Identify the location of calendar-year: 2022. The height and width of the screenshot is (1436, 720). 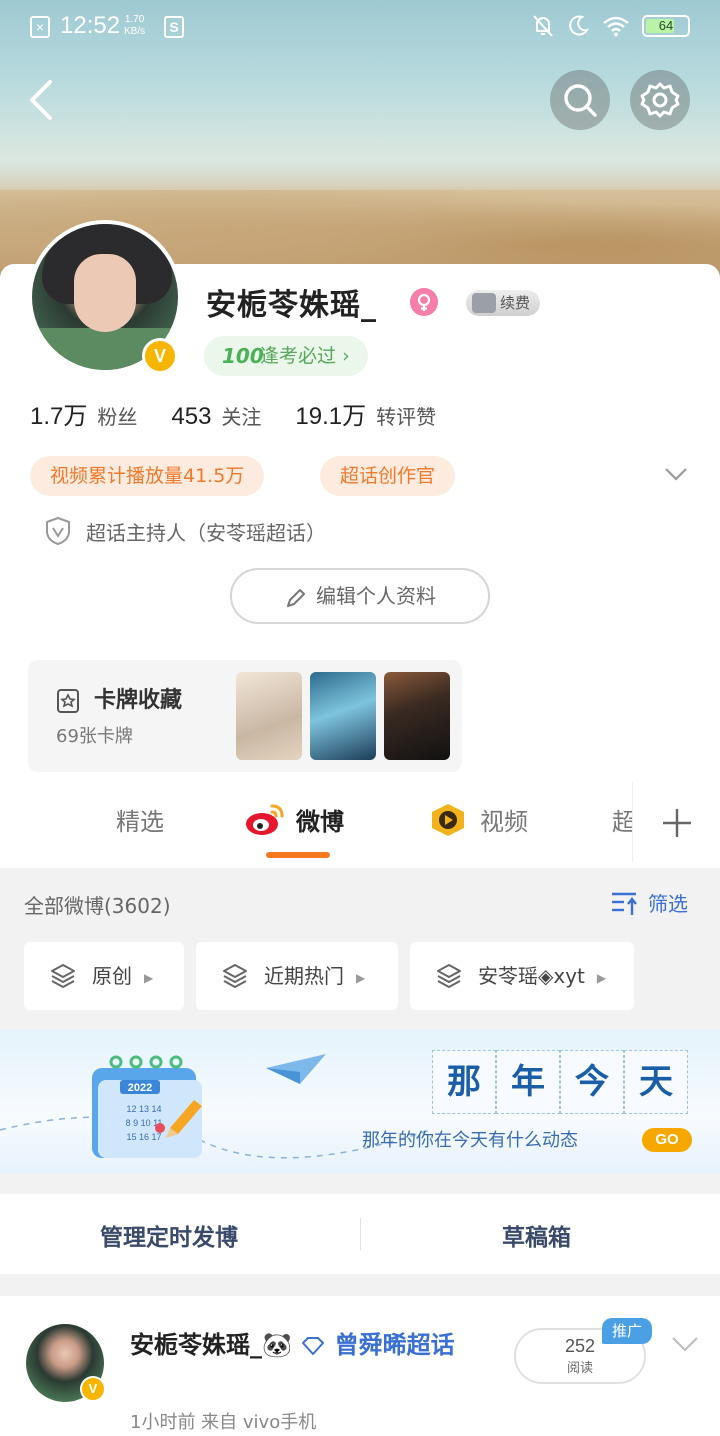
(140, 1088).